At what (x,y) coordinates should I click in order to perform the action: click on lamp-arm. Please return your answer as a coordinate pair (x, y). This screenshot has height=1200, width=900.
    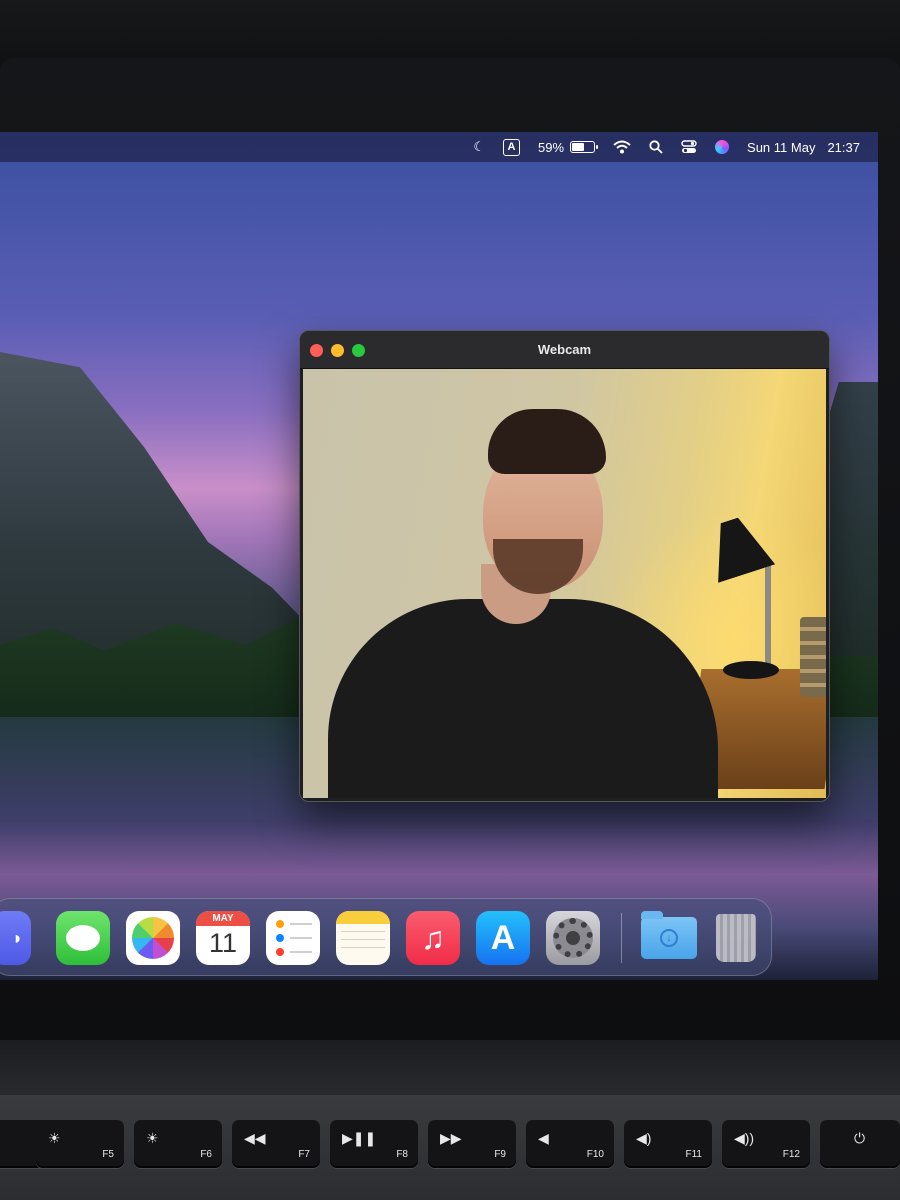
    Looking at the image, I should click on (768, 614).